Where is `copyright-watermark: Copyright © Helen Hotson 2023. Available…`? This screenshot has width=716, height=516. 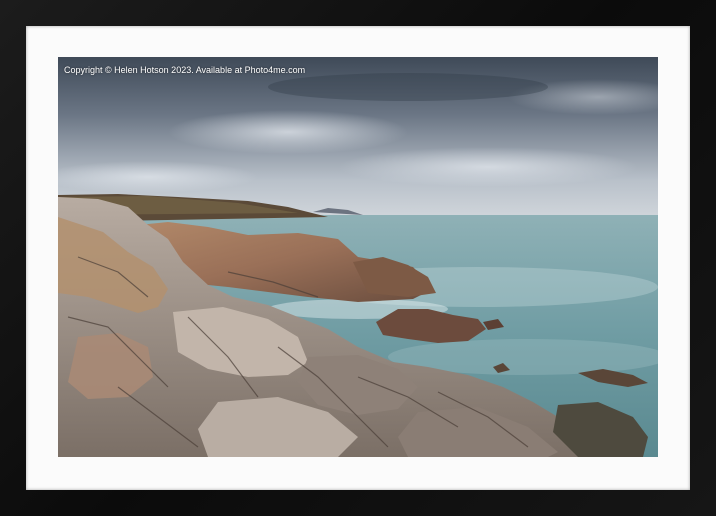
copyright-watermark: Copyright © Helen Hotson 2023. Available… is located at coordinates (185, 70).